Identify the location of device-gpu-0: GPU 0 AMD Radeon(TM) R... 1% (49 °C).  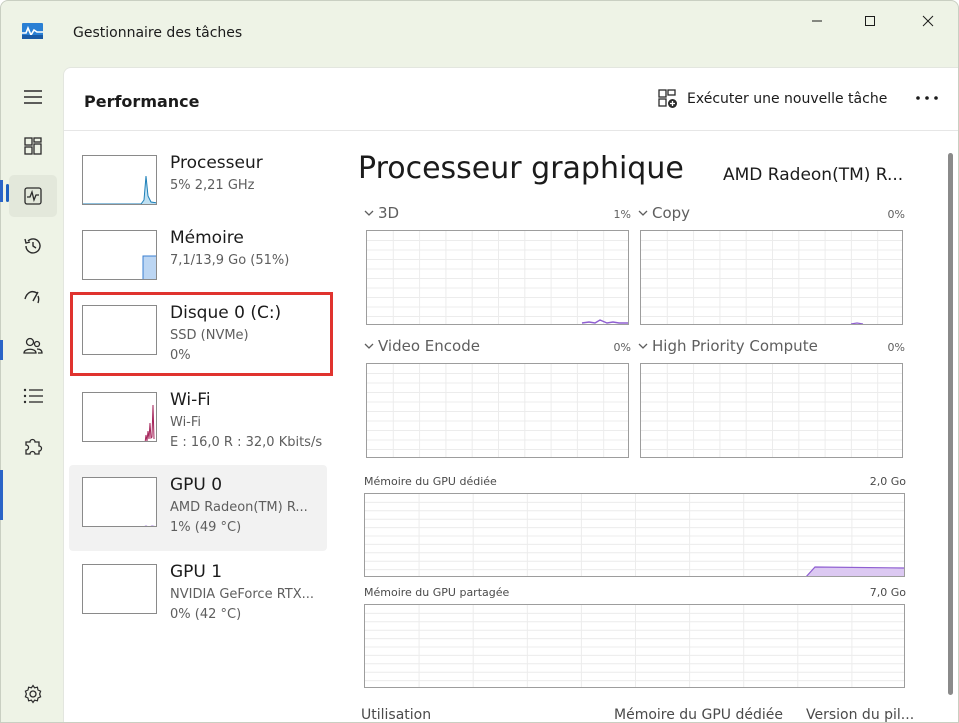
(198, 508).